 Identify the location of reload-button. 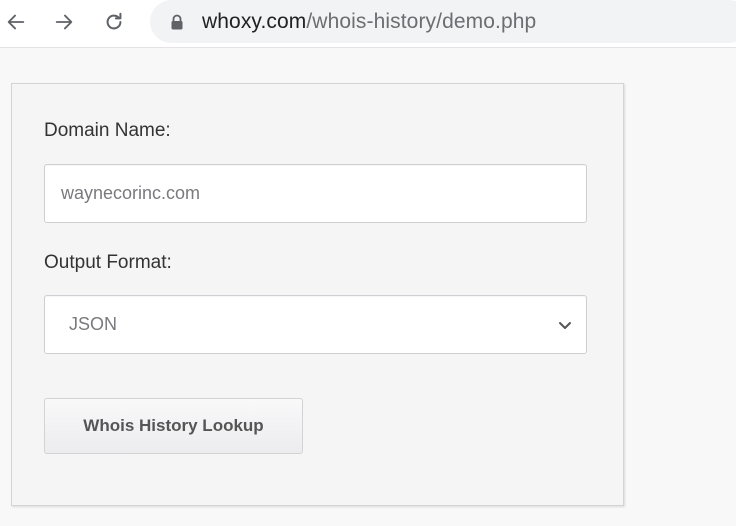
(114, 22).